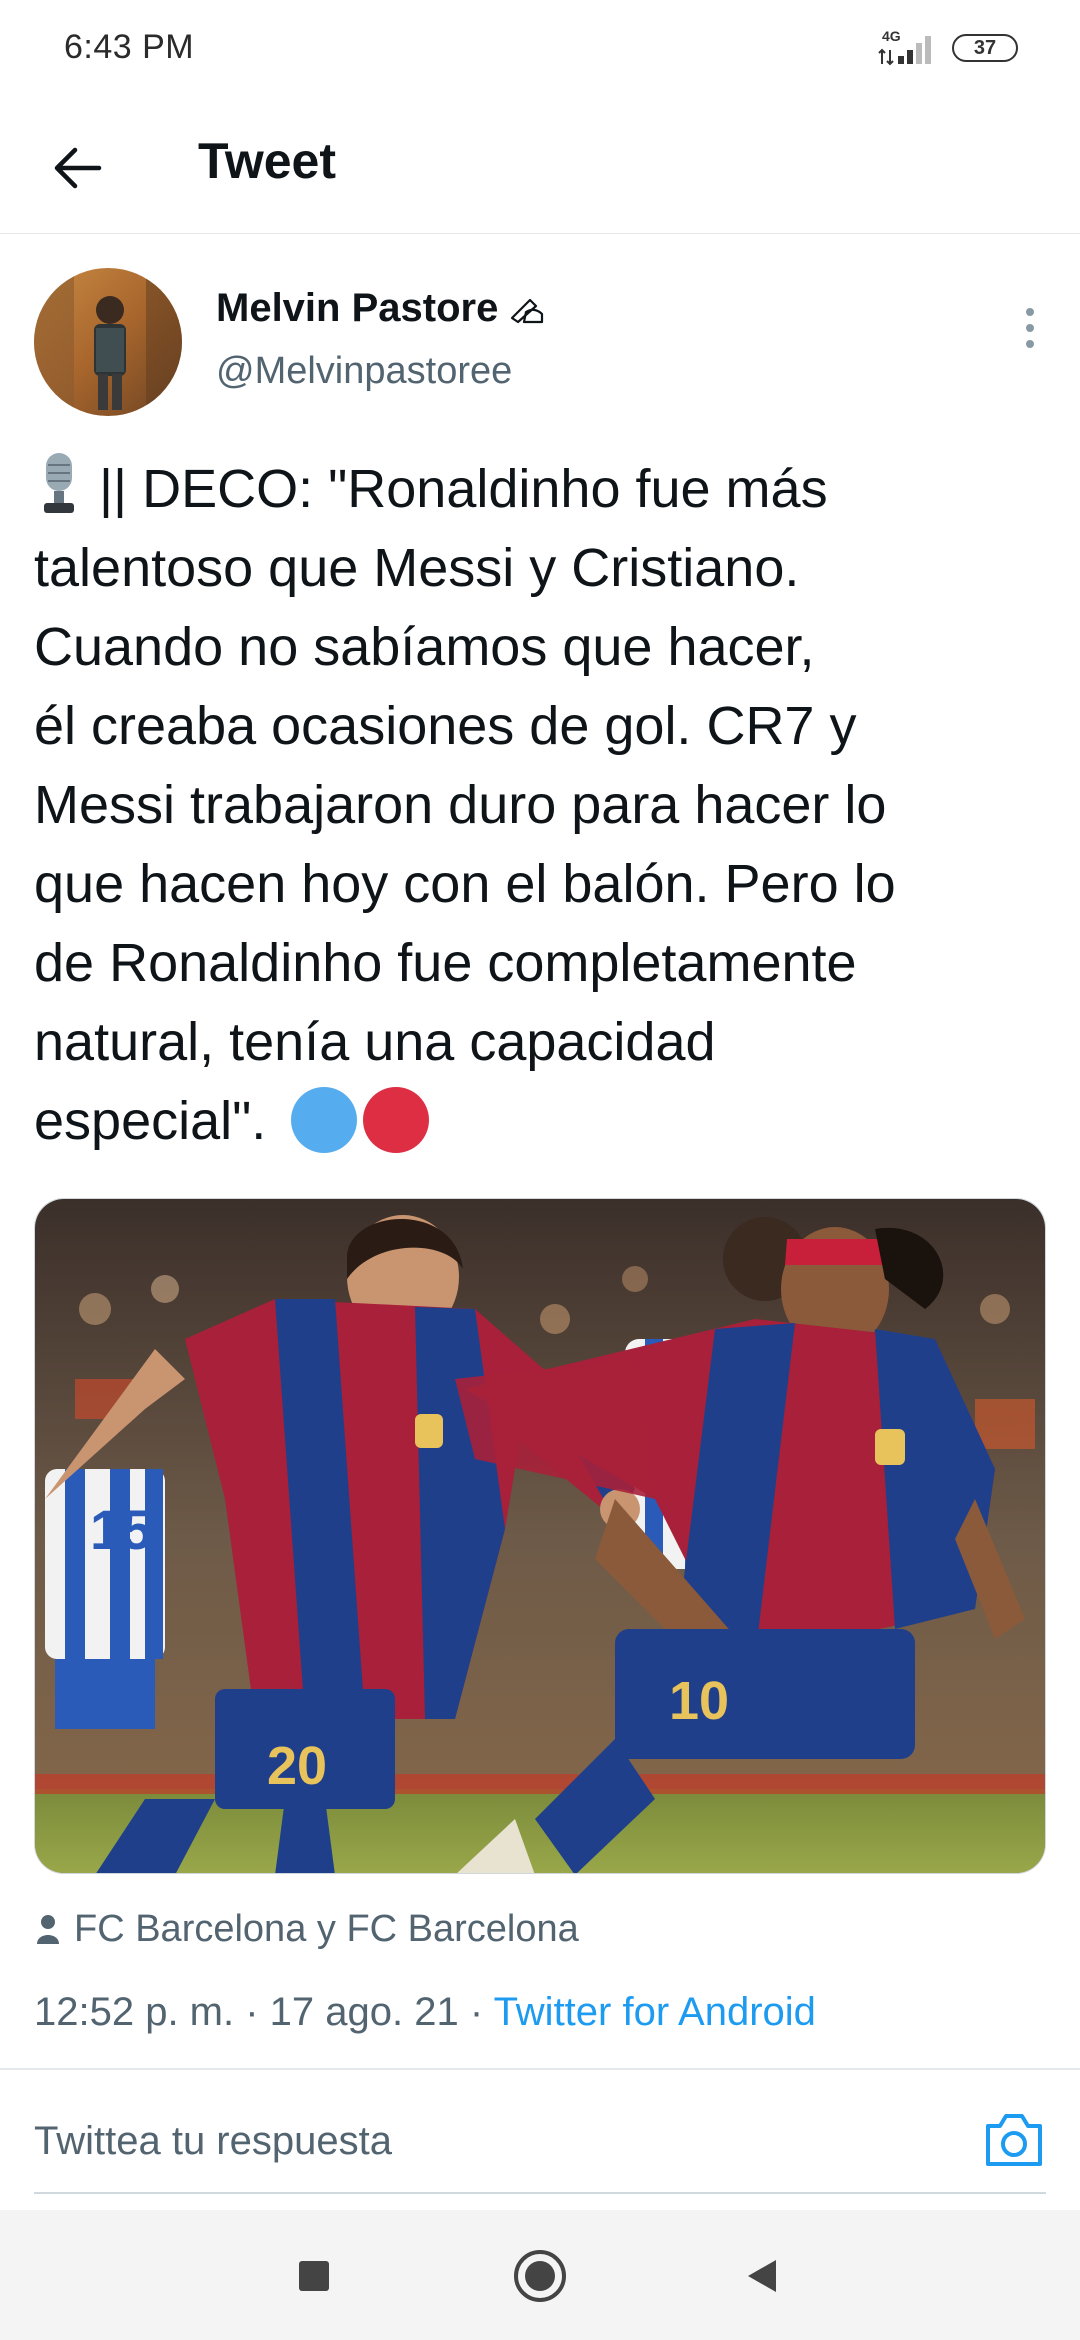 This screenshot has width=1080, height=2340. I want to click on tweet-text-segment: || DECO: "Ronaldinho fue más, so click(463, 489).